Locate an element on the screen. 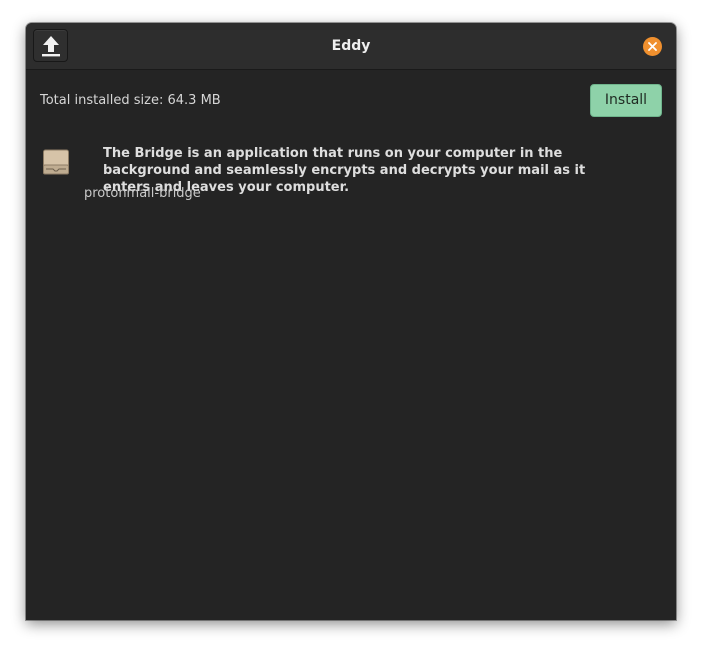 This screenshot has height=649, width=702. window-title: Eddy is located at coordinates (351, 46).